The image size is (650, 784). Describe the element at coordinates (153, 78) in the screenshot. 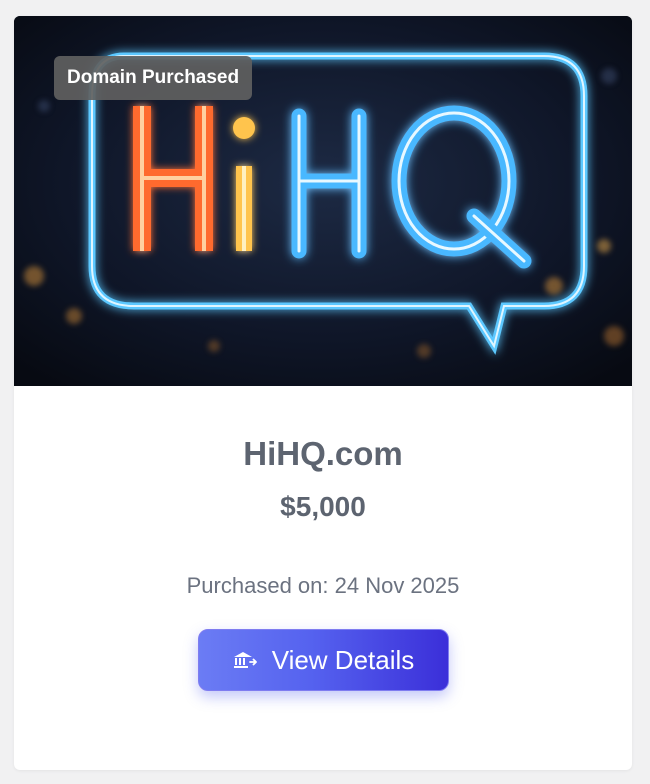

I see `domain-purchased-badge: Domain Purchased` at that location.